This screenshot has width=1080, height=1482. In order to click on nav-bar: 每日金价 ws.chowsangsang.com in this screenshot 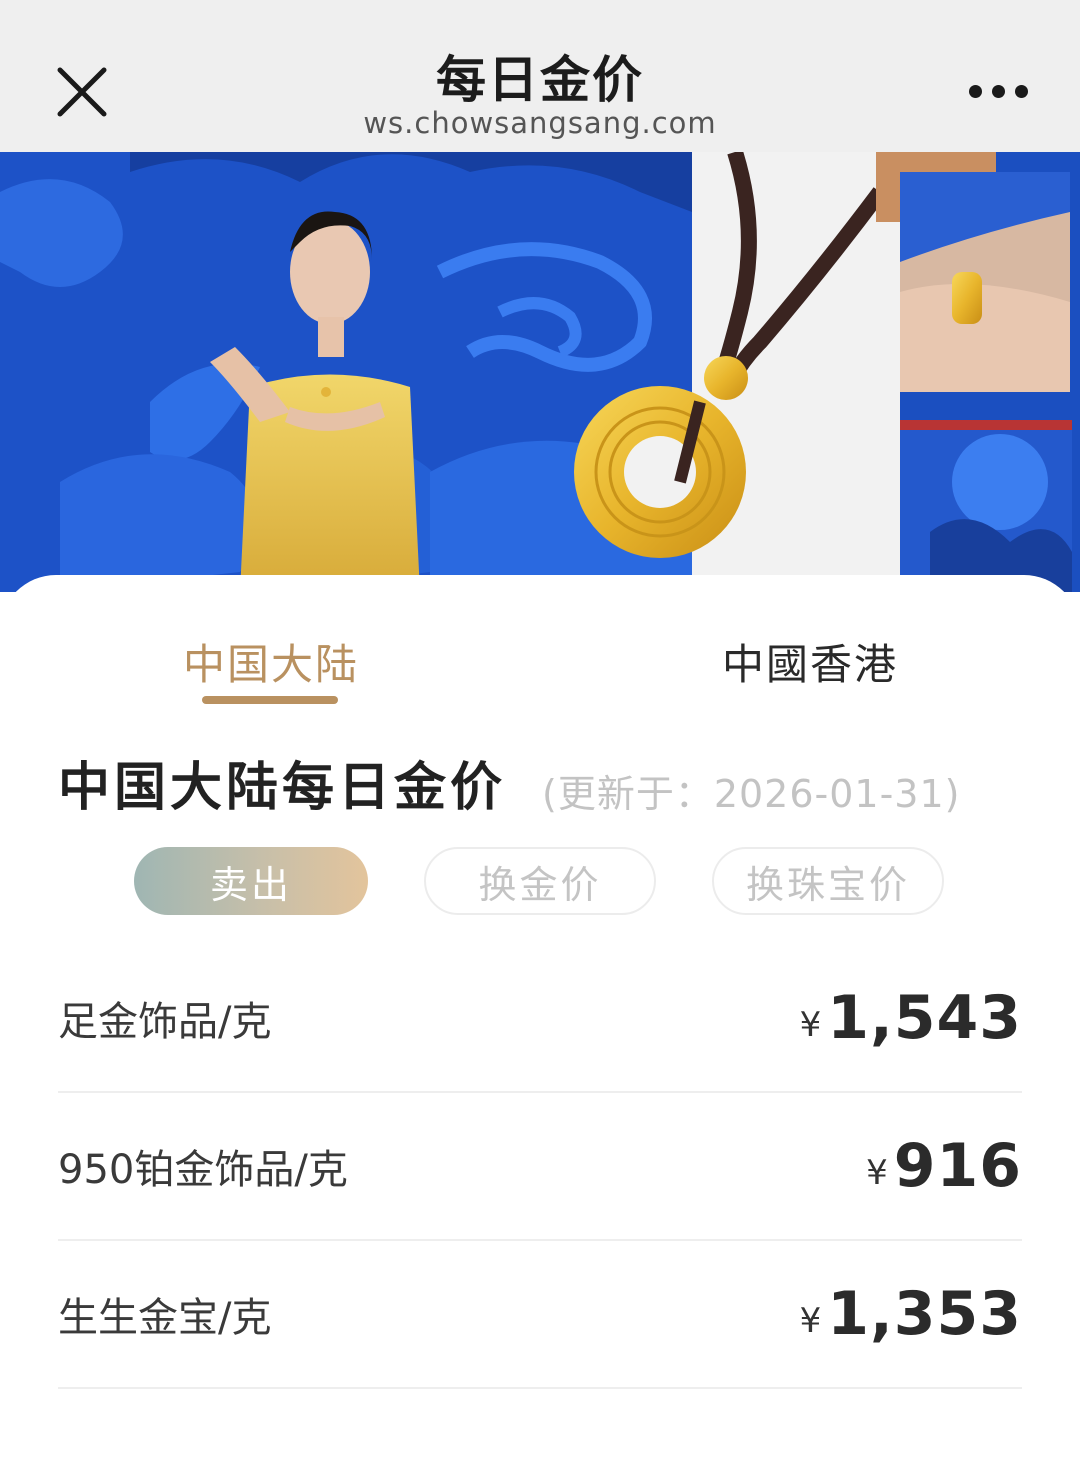, I will do `click(540, 76)`.